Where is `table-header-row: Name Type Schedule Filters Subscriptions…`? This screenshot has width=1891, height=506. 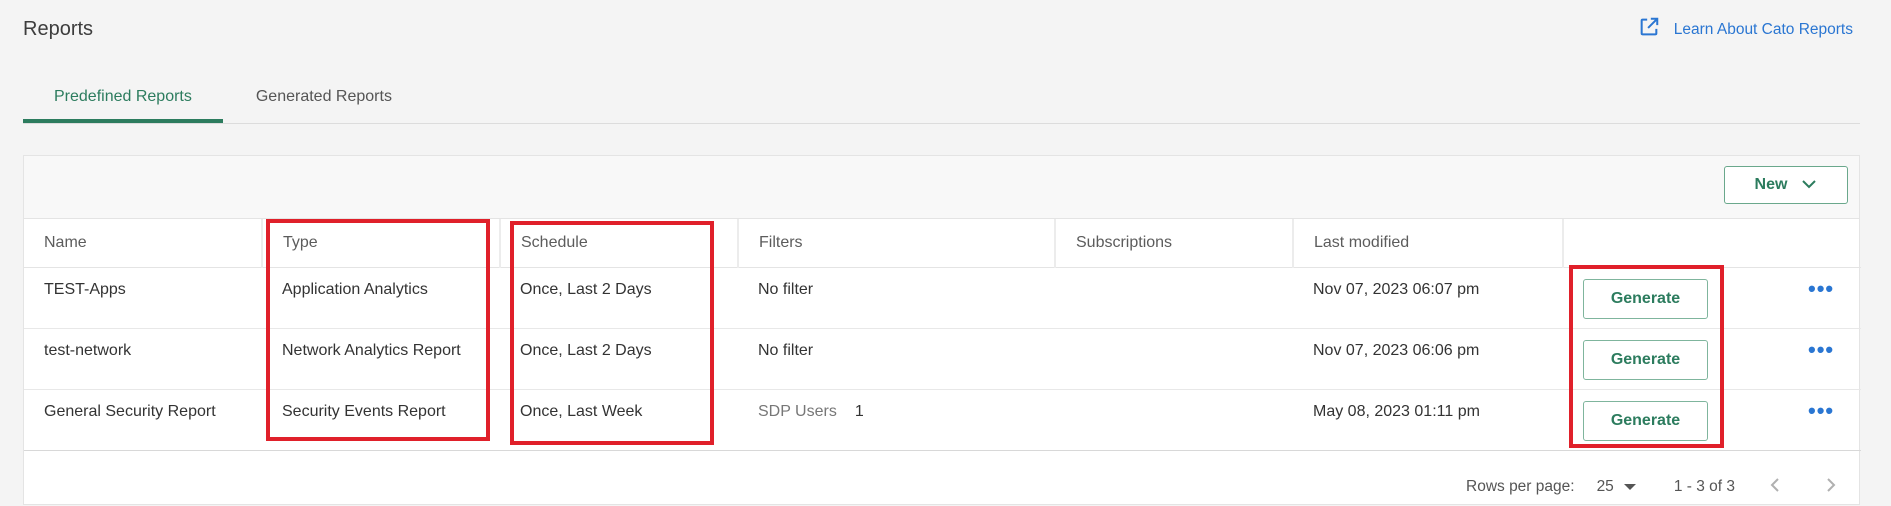 table-header-row: Name Type Schedule Filters Subscriptions… is located at coordinates (942, 243).